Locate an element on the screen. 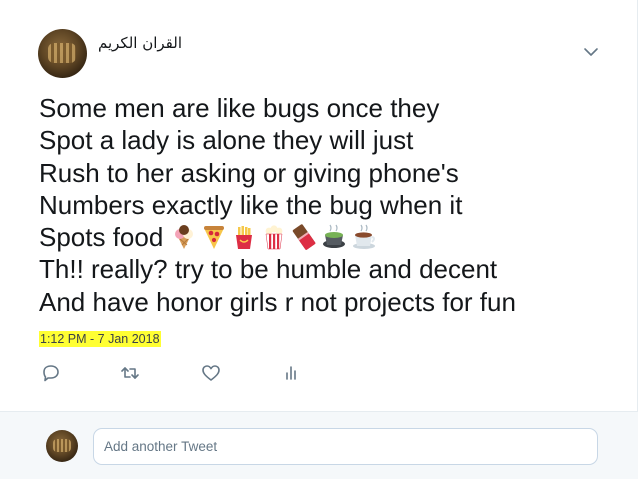  pizza-icon is located at coordinates (213, 238).